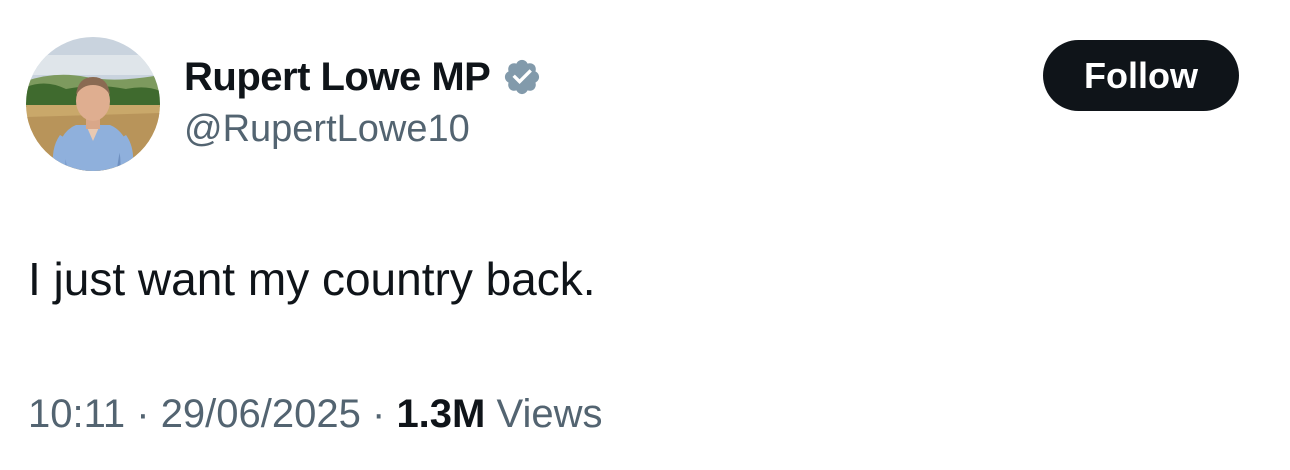 This screenshot has height=470, width=1290. Describe the element at coordinates (440, 414) in the screenshot. I see `views-count: 1.3M` at that location.